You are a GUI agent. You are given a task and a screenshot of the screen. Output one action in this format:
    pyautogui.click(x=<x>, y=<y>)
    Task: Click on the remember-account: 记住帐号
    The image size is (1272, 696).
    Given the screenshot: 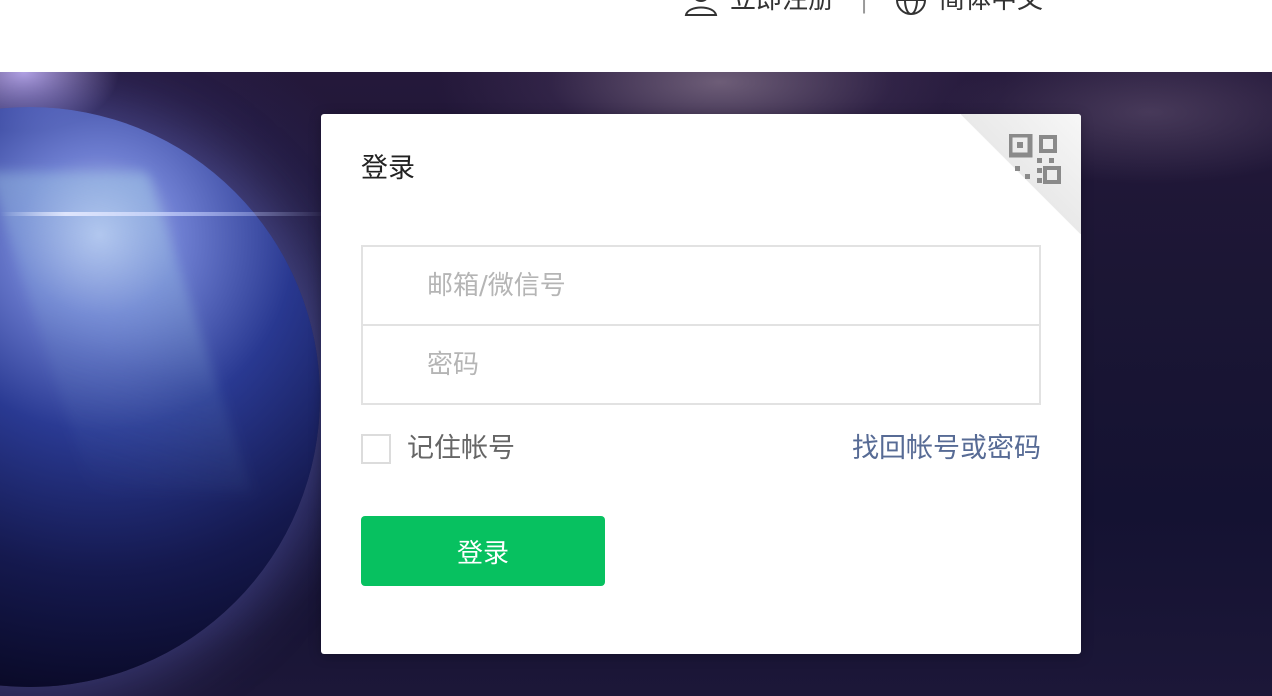 What is the action you would take?
    pyautogui.click(x=438, y=449)
    